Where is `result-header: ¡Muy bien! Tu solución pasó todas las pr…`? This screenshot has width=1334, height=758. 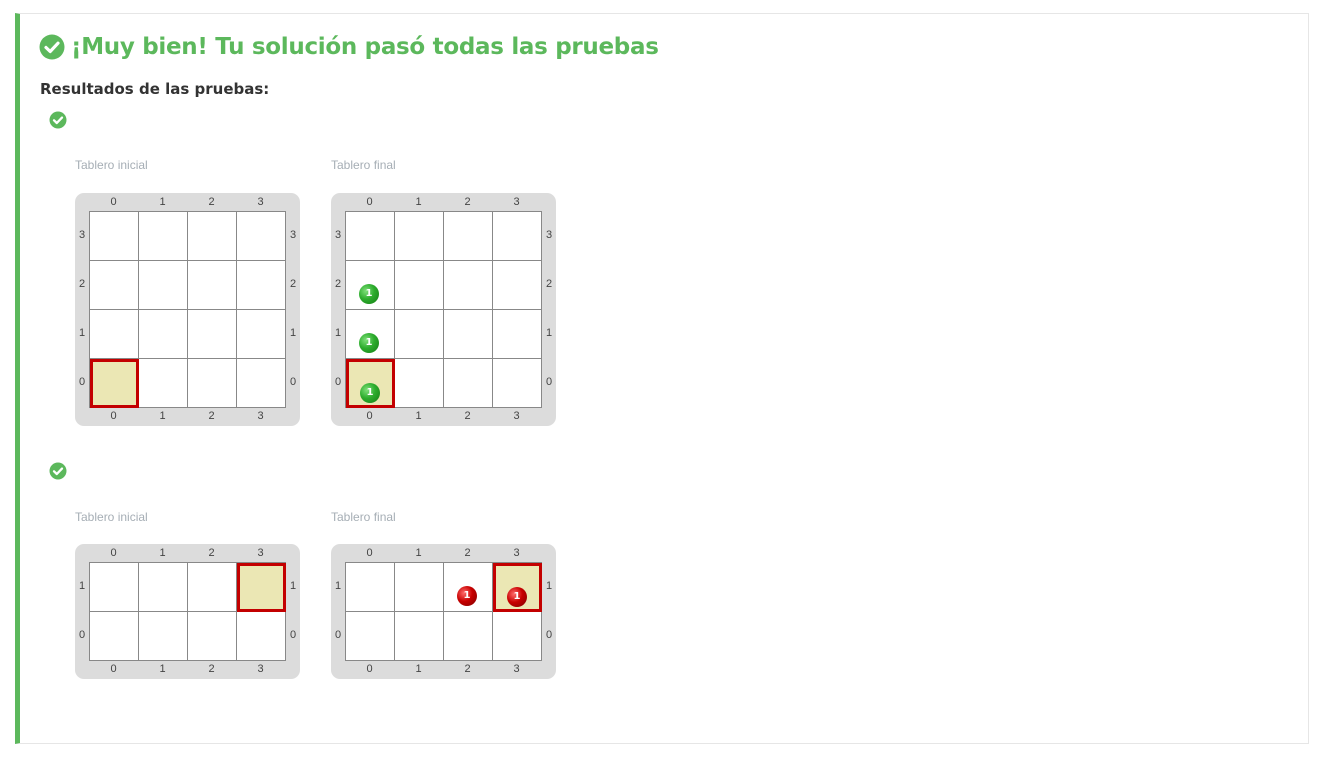 result-header: ¡Muy bien! Tu solución pasó todas las pr… is located at coordinates (349, 47).